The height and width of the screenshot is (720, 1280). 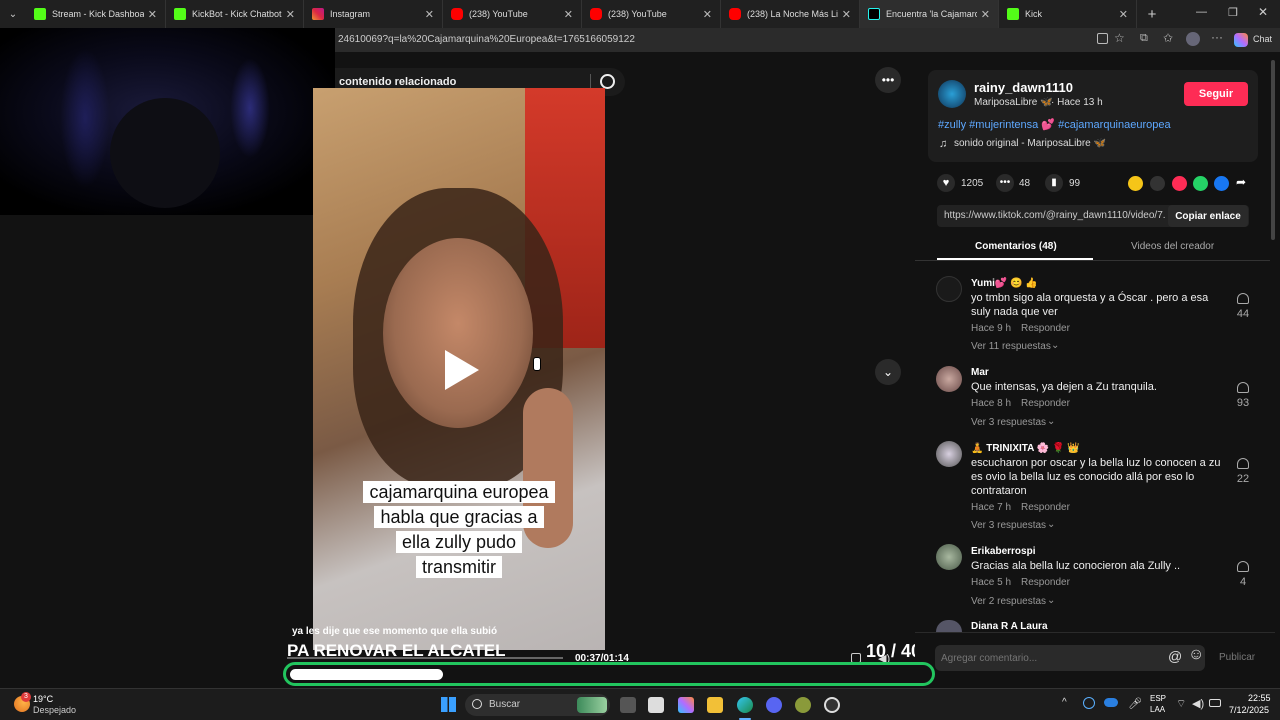 I want to click on tab-youtube-1: (238) YouTube ✕, so click(x=512, y=14).